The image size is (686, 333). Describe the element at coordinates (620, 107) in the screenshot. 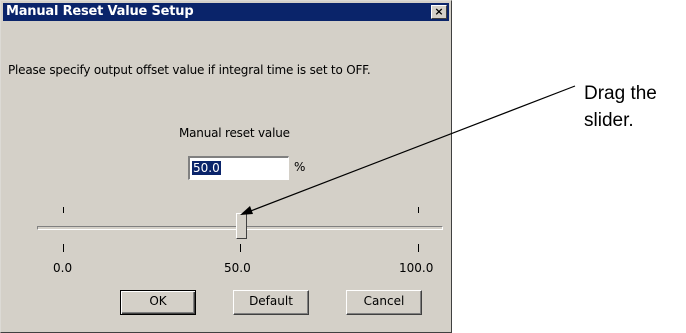

I see `annotation-callout: Drag the slider.` at that location.